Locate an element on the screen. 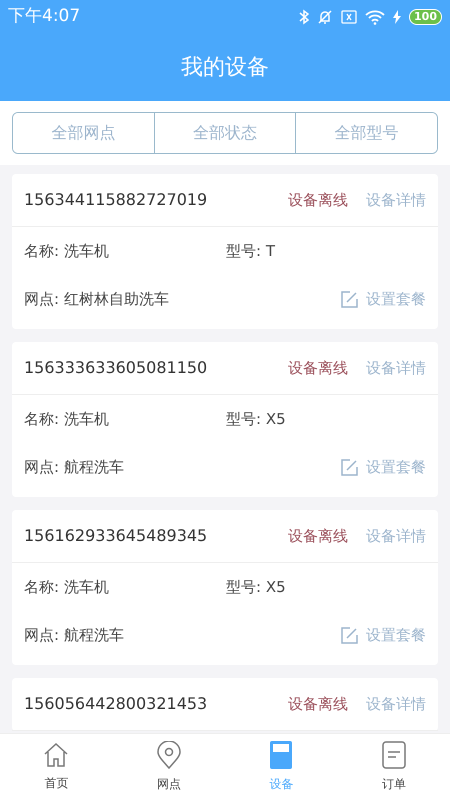 The height and width of the screenshot is (800, 450). device-id: 156162933645489345 is located at coordinates (116, 536).